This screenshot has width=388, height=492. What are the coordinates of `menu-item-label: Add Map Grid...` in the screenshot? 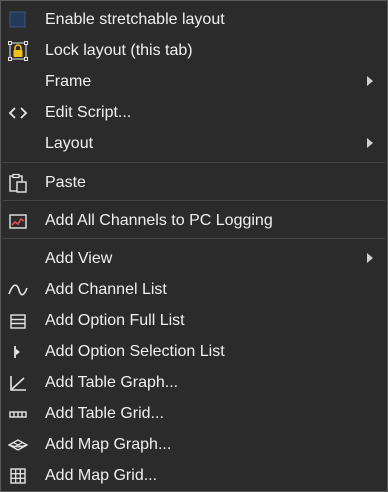 It's located at (101, 475).